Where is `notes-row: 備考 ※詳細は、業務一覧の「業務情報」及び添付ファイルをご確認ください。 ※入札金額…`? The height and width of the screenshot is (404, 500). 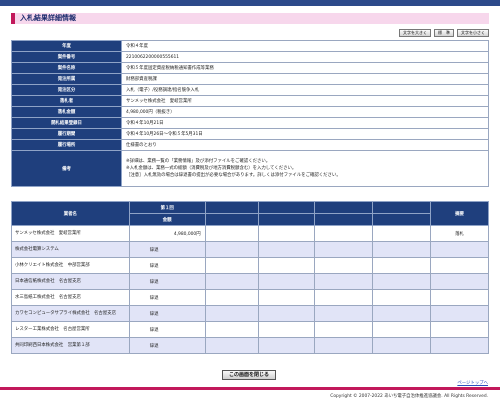
notes-row: 備考 ※詳細は、業務一覧の「業務情報」及び添付ファイルをご確認ください。 ※入札金額… is located at coordinates (250, 168).